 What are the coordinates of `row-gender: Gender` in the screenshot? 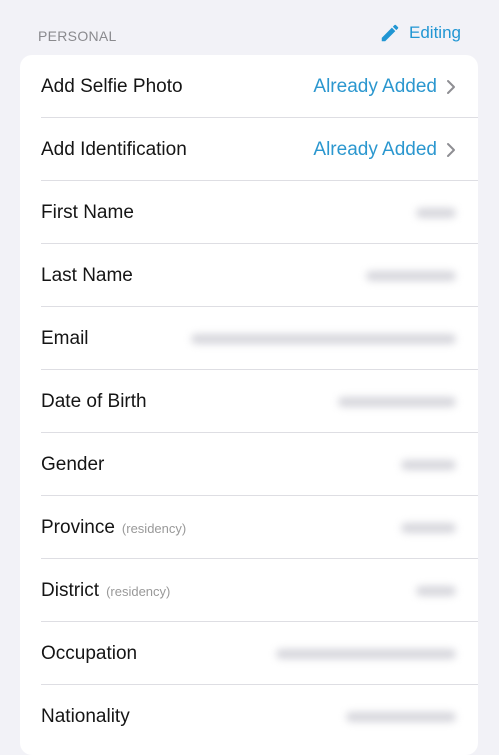 It's located at (249, 464).